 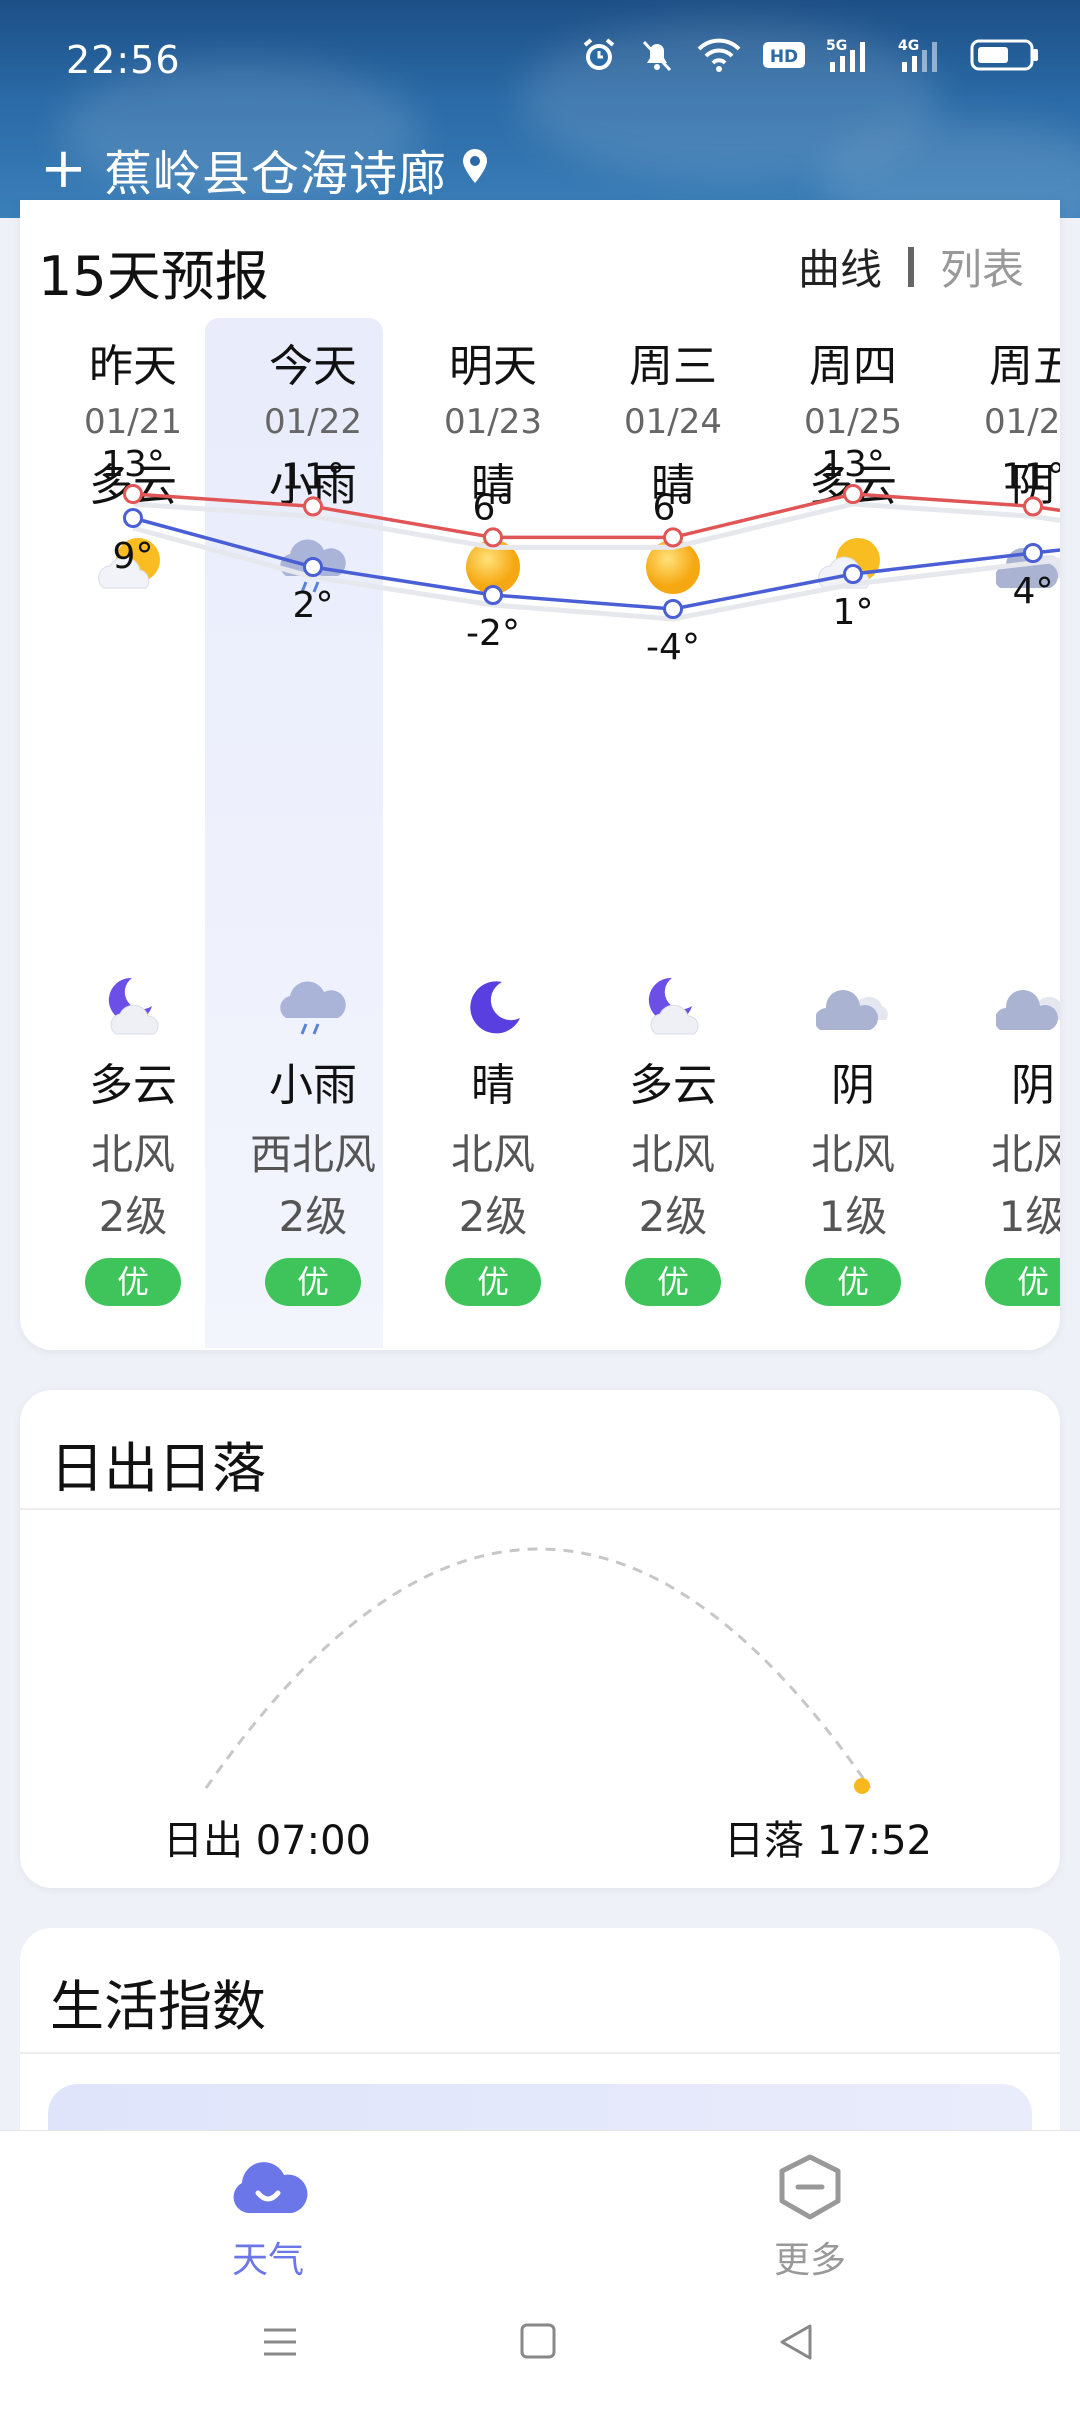 What do you see at coordinates (796, 2342) in the screenshot?
I see `back-icon` at bounding box center [796, 2342].